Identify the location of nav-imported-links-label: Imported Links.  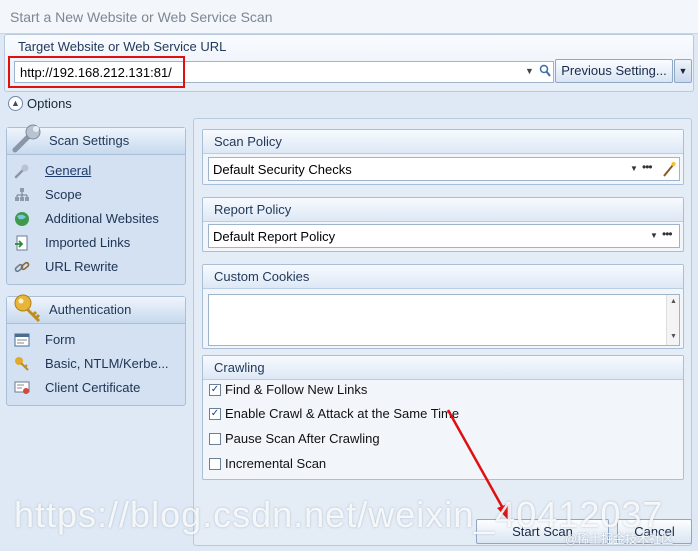
(88, 242).